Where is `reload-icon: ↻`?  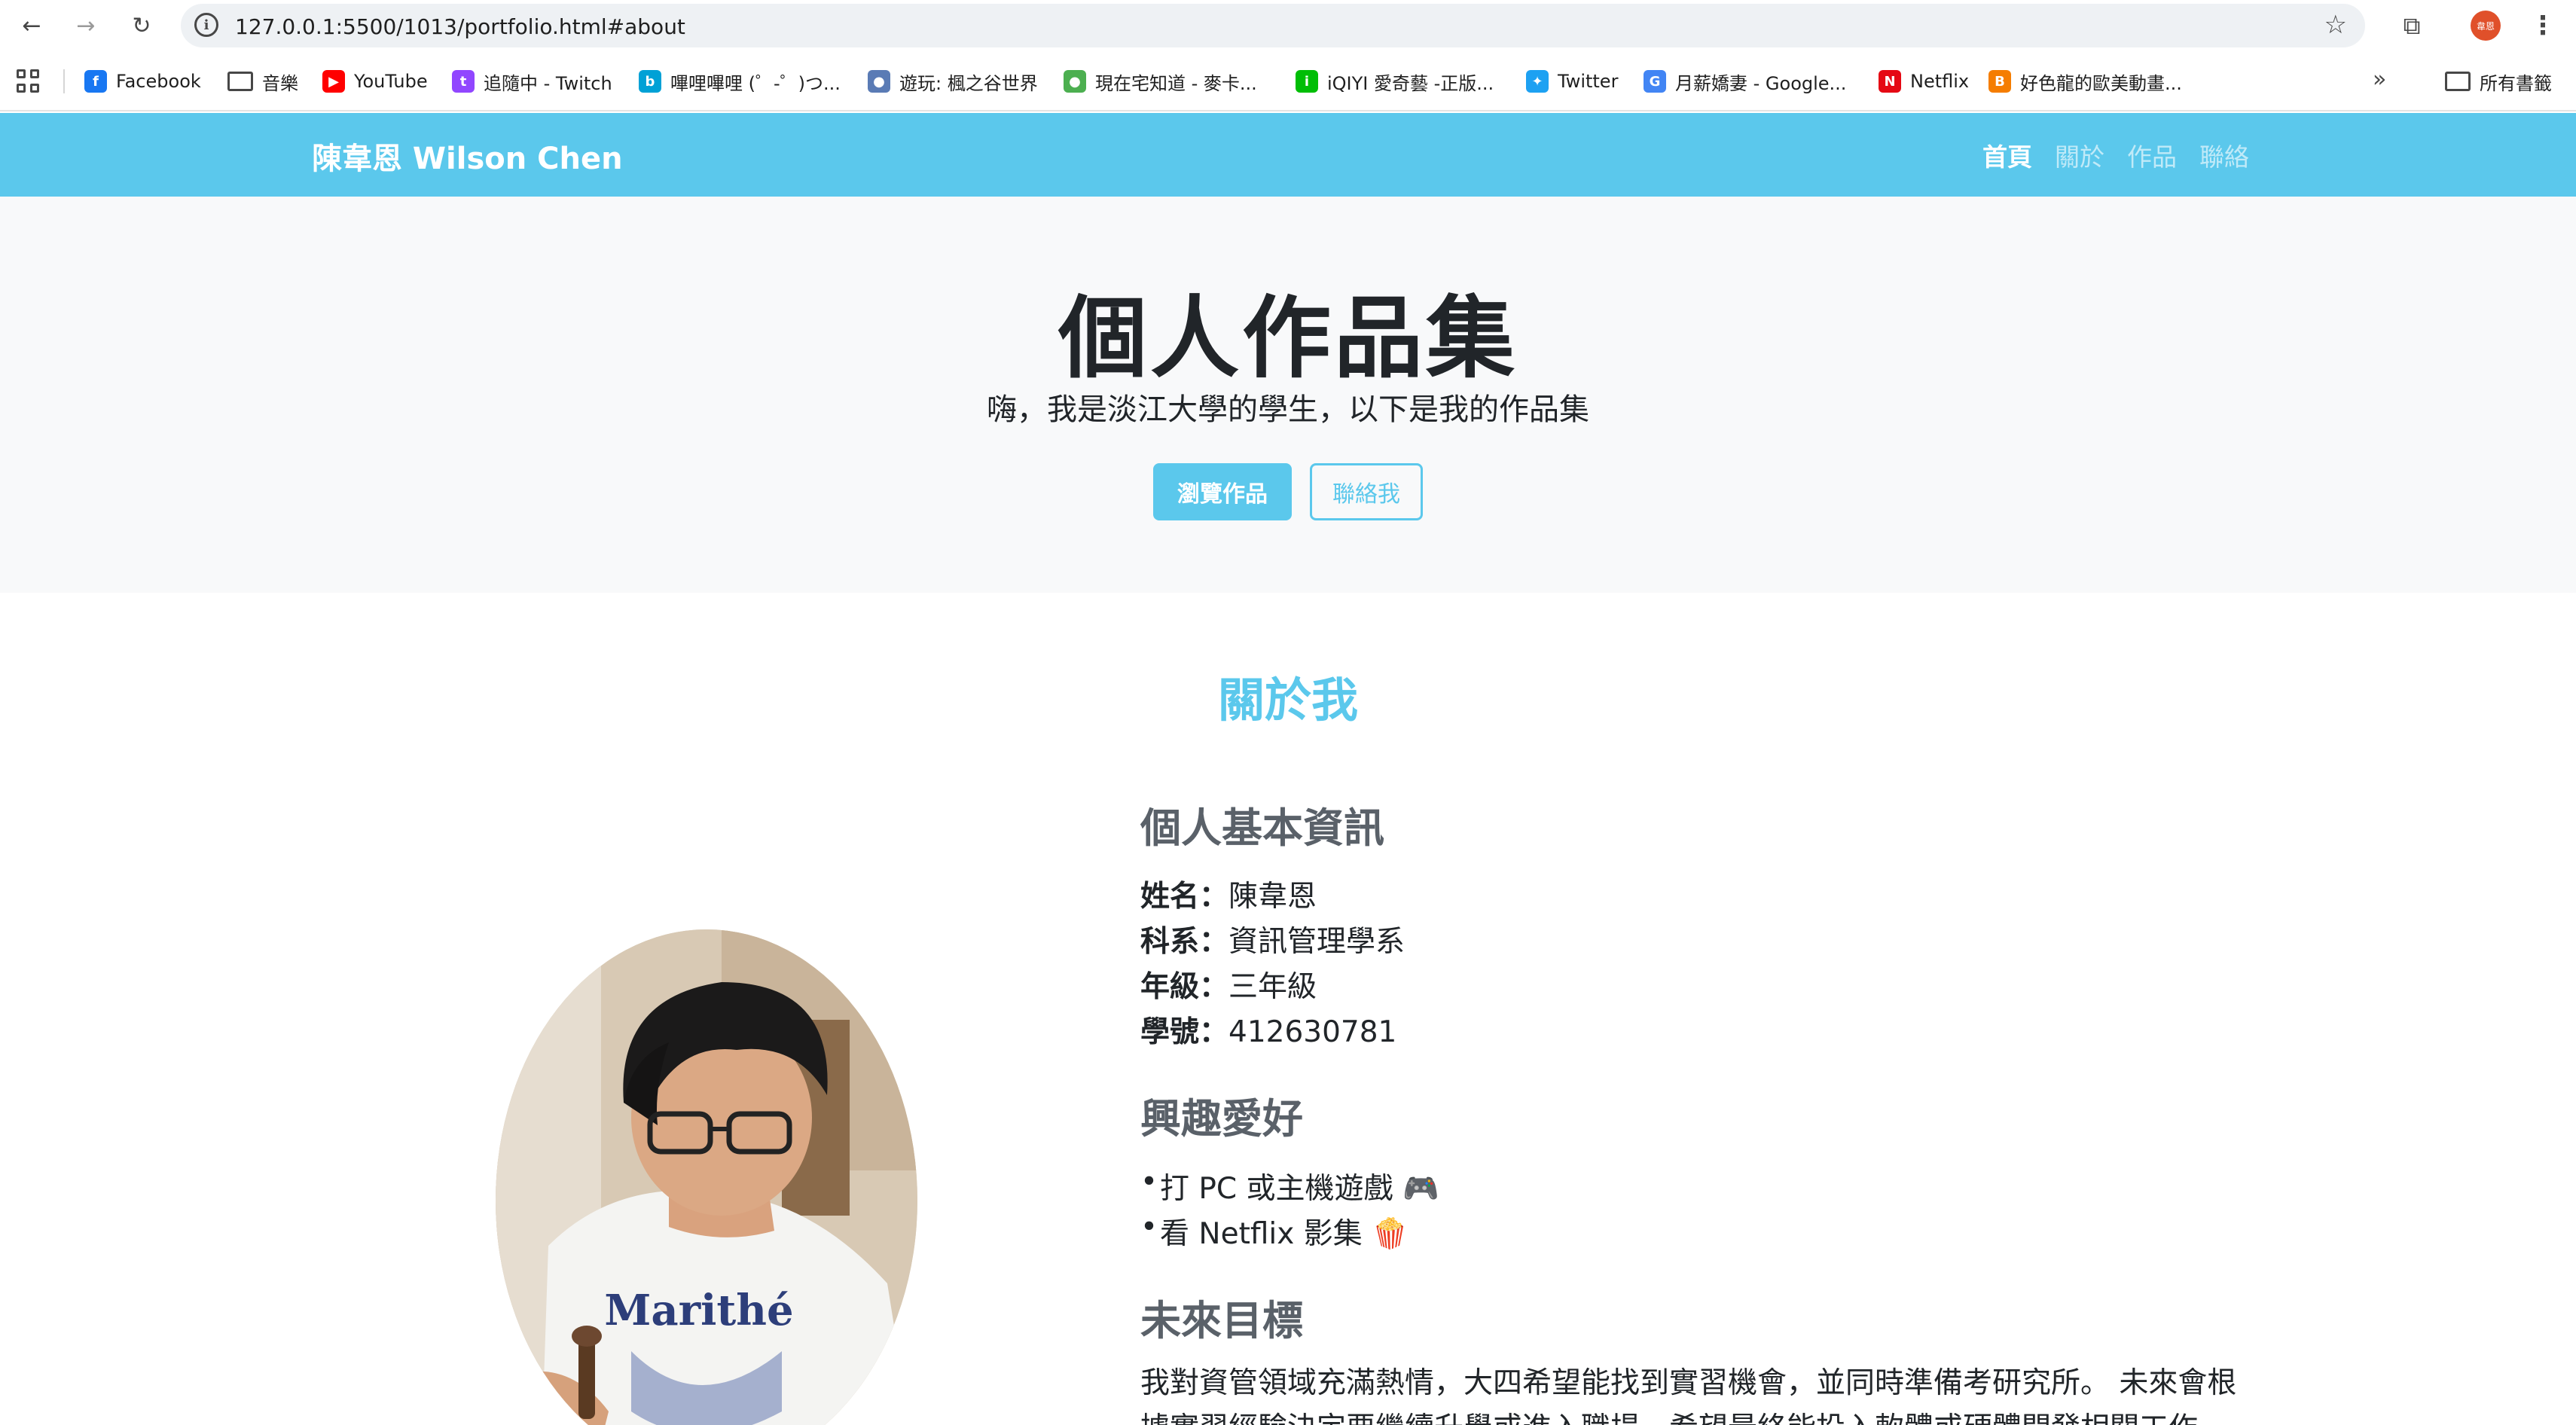
reload-icon: ↻ is located at coordinates (141, 26).